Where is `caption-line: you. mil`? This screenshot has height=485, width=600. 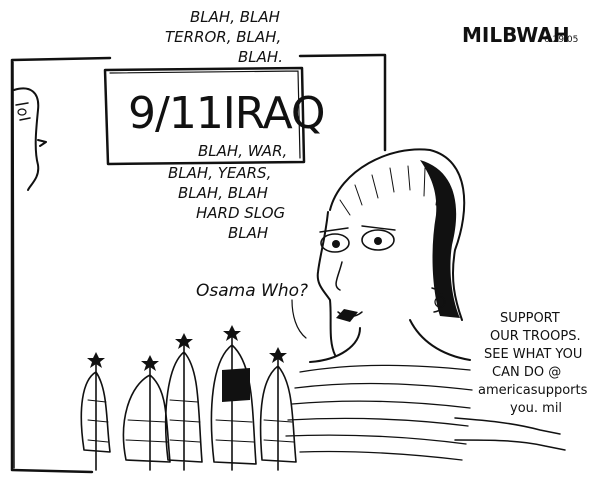 caption-line: you. mil is located at coordinates (536, 408).